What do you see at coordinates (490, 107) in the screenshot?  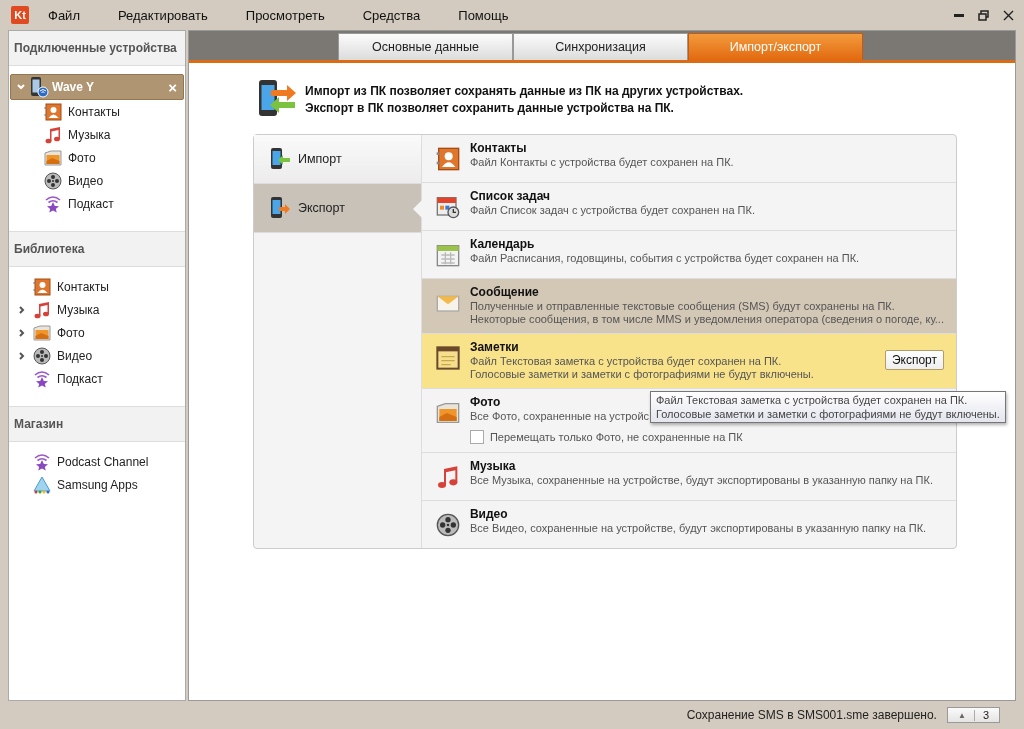 I see `intro-text: Экспорт в ПК позволяет сохранить данные устройства на ПК.` at bounding box center [490, 107].